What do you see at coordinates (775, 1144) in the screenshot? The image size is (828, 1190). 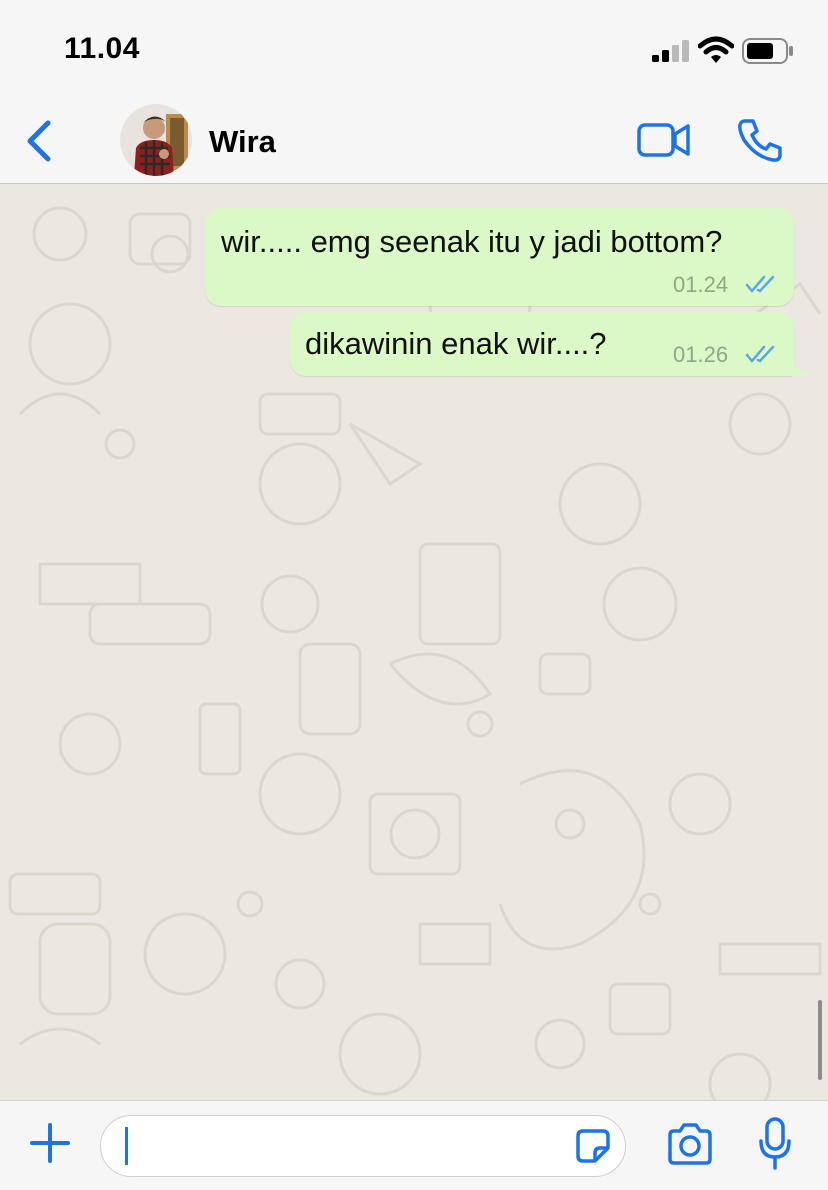 I see `microphone-icon` at bounding box center [775, 1144].